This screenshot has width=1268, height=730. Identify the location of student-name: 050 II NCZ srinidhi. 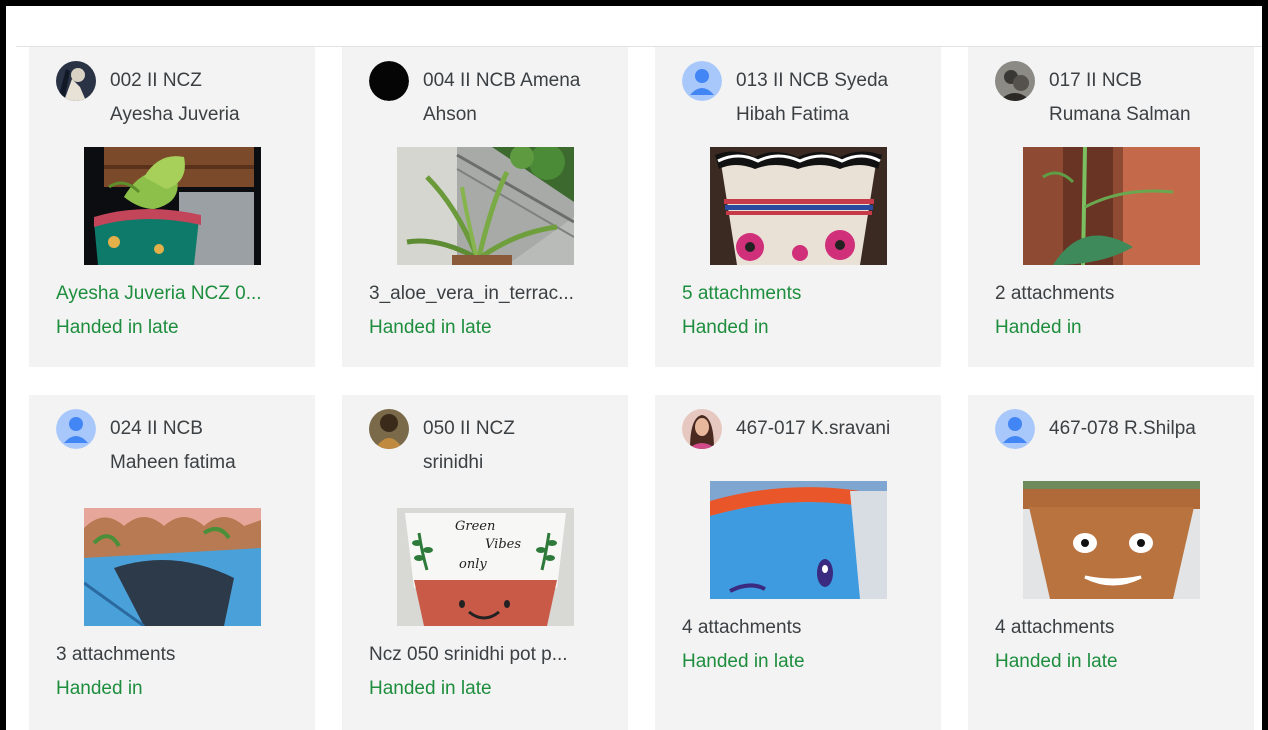
(469, 445).